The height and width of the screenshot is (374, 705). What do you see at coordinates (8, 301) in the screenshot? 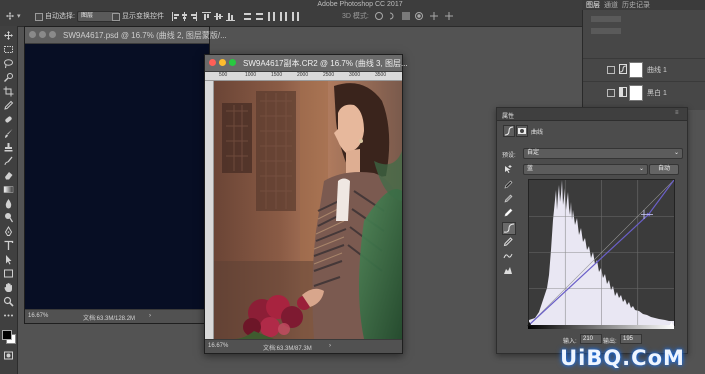
I see `zoom-tool-icon` at bounding box center [8, 301].